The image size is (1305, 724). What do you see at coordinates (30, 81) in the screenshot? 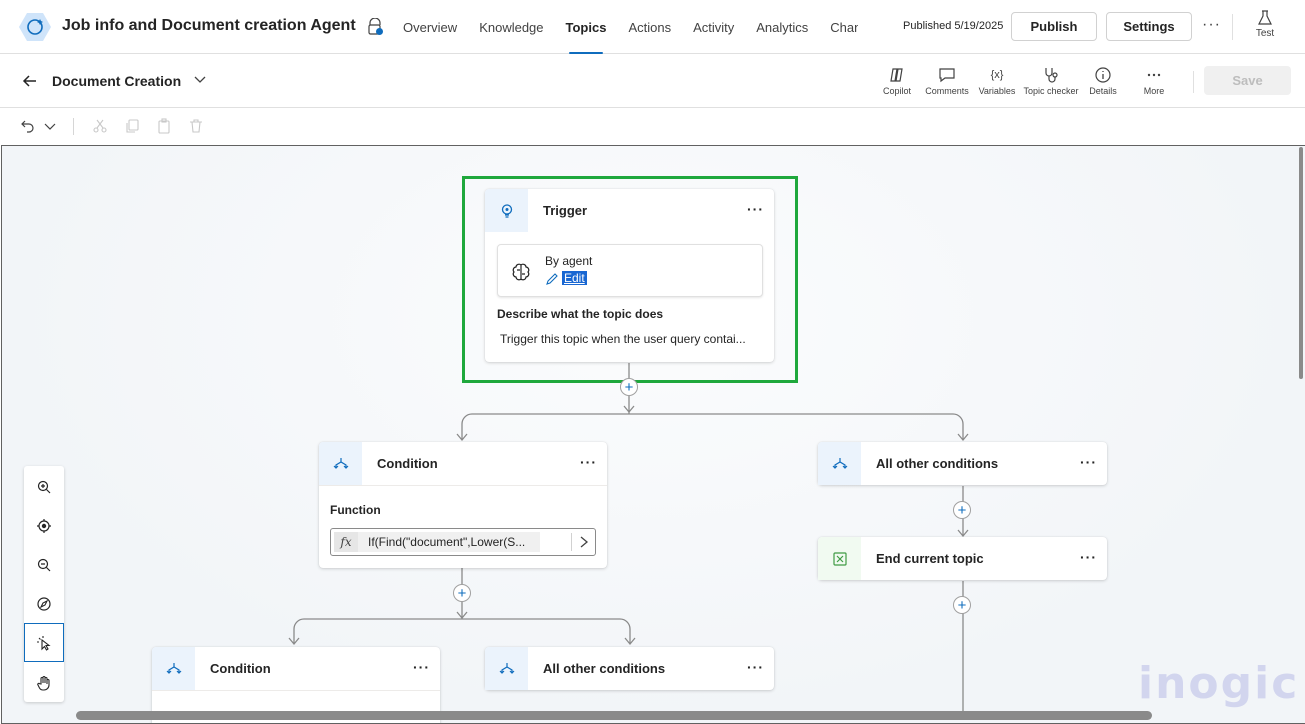
I see `back-arrow-icon` at bounding box center [30, 81].